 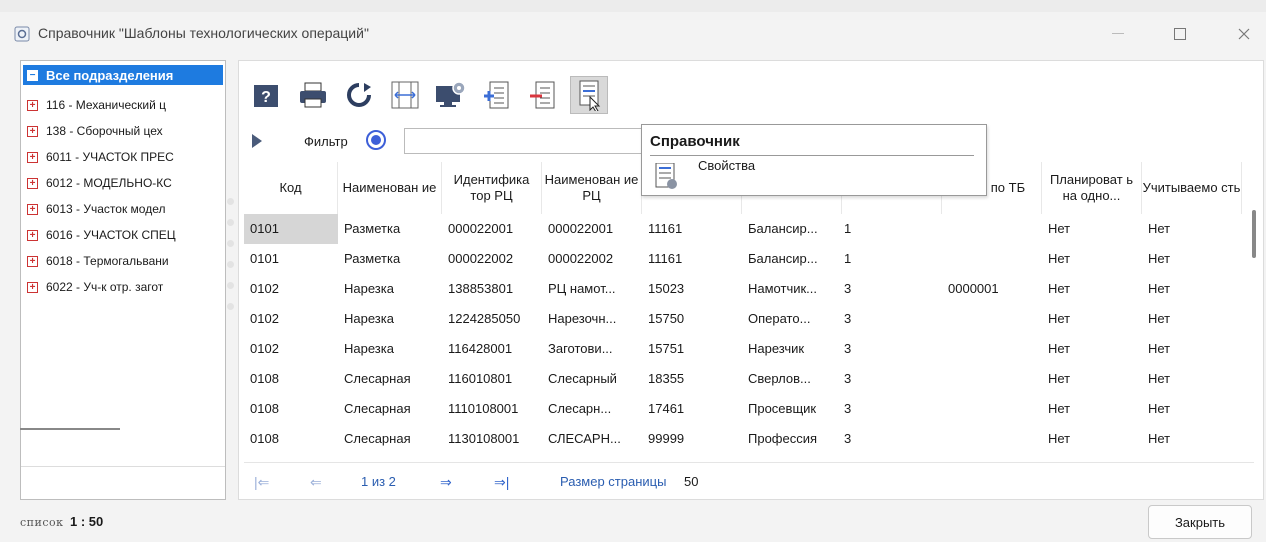 I want to click on tree-item: +6011 - УЧАСТОК ПРЕС, so click(x=125, y=157).